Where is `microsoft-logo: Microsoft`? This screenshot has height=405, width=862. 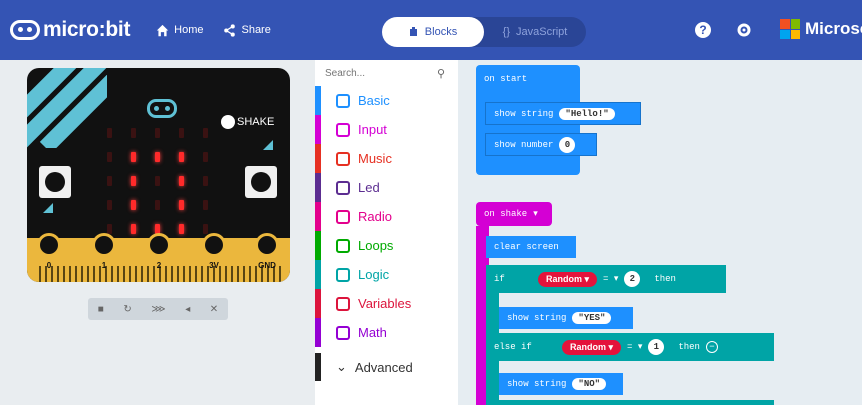
microsoft-logo: Microsoft is located at coordinates (821, 29).